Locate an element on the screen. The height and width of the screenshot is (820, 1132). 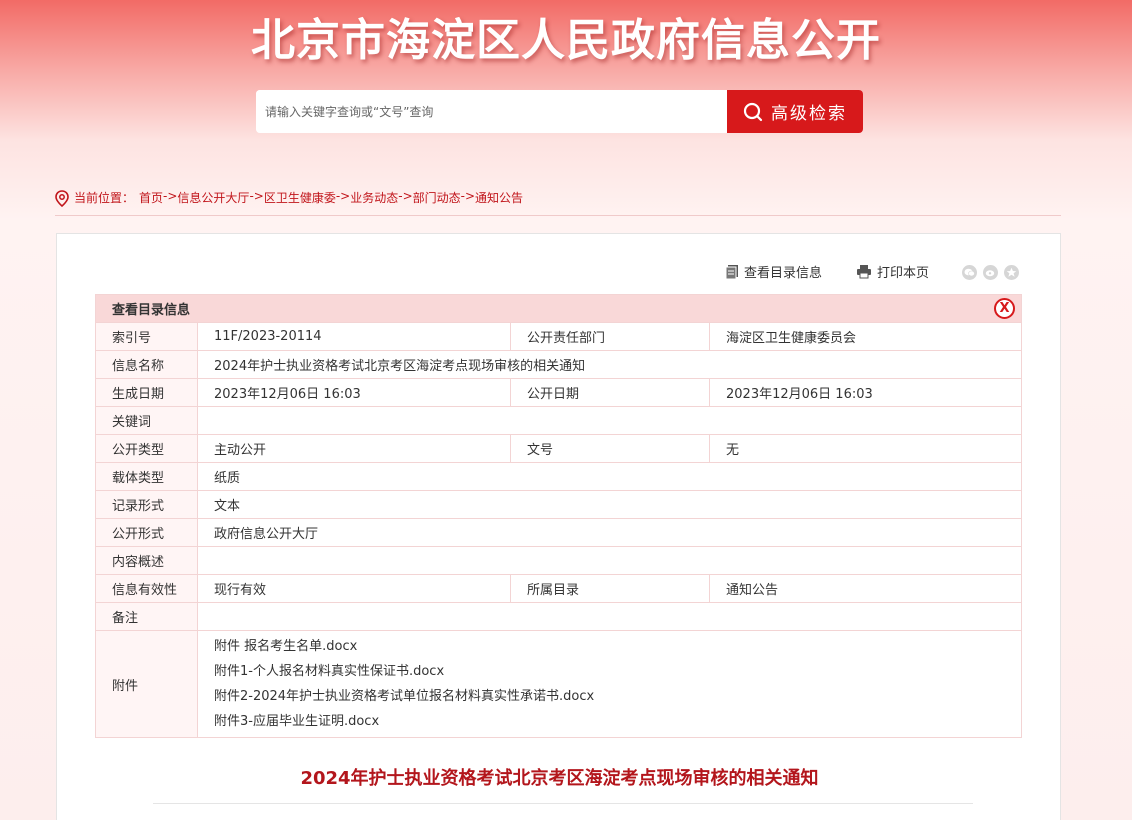
table-row: 索引号 11F/2023-20114 公开责任部门 海淀区卫生健康委员会 is located at coordinates (558, 336).